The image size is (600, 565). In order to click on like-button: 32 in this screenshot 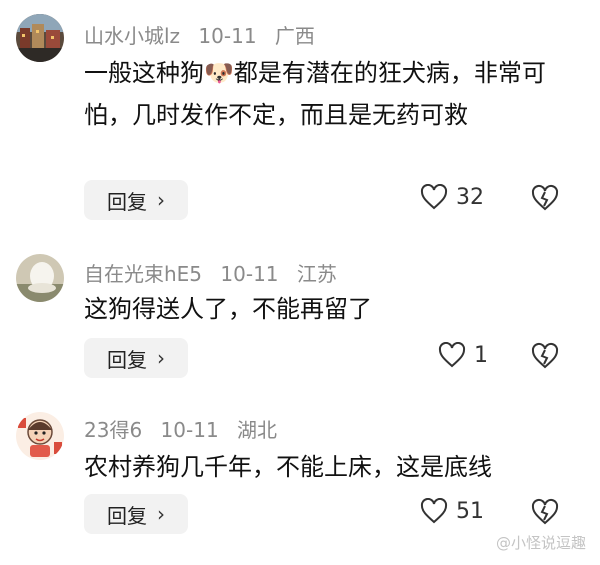, I will do `click(452, 197)`.